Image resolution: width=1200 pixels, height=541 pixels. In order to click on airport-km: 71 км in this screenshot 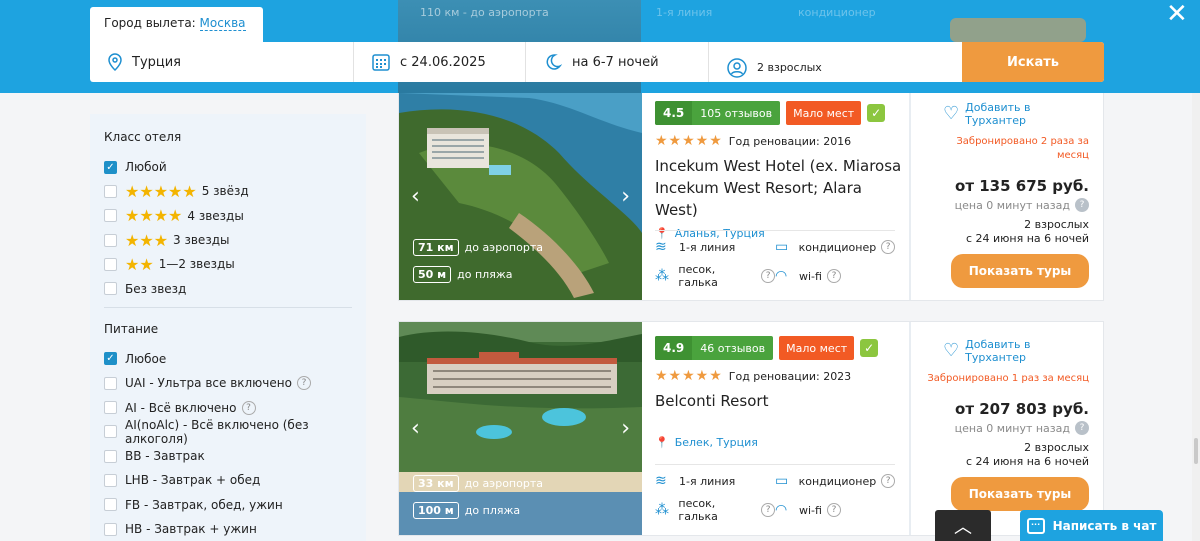, I will do `click(436, 247)`.